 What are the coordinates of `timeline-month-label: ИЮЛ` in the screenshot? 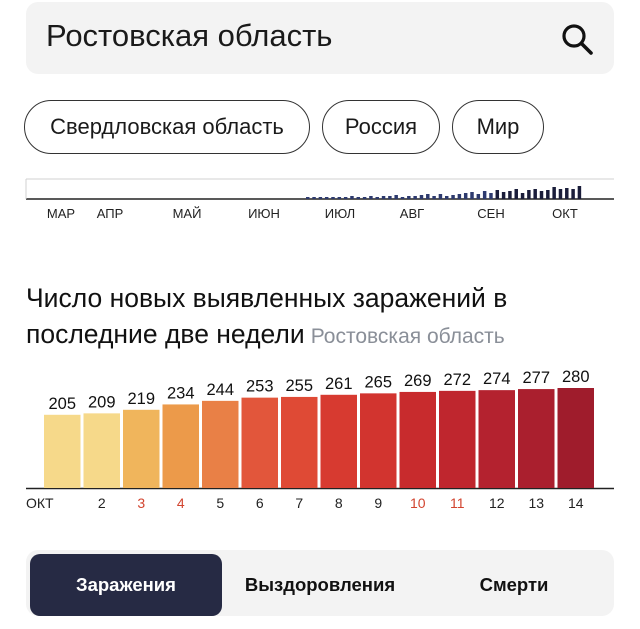 It's located at (340, 213).